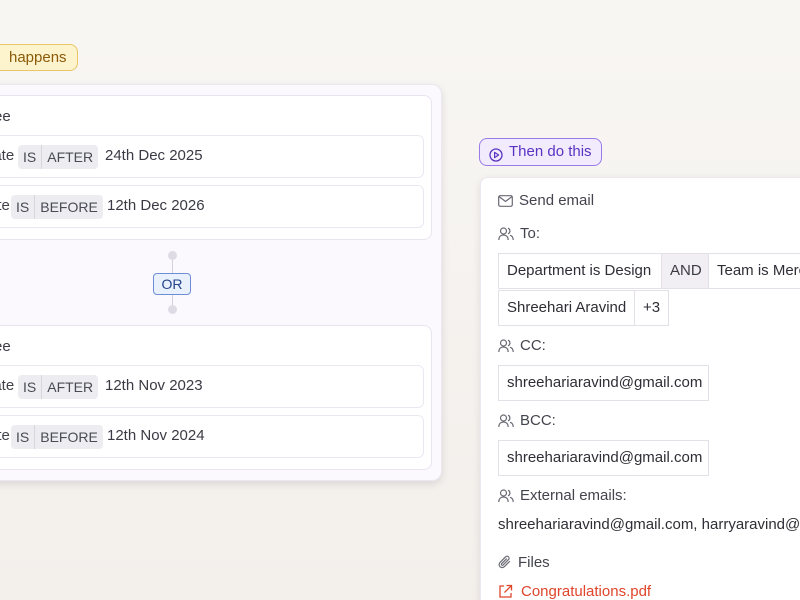 The height and width of the screenshot is (600, 800). Describe the element at coordinates (533, 345) in the screenshot. I see `cc-label: CC:` at that location.